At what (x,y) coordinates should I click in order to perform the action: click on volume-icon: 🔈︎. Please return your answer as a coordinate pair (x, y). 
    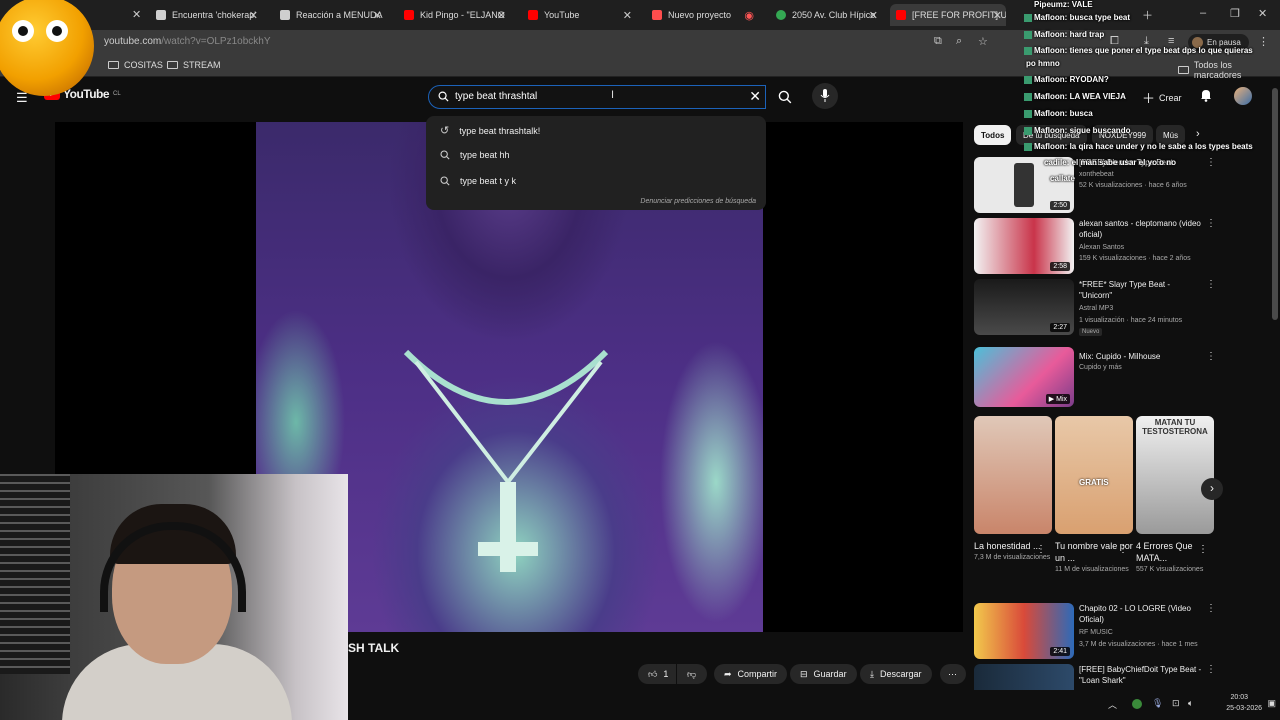
    Looking at the image, I should click on (1190, 703).